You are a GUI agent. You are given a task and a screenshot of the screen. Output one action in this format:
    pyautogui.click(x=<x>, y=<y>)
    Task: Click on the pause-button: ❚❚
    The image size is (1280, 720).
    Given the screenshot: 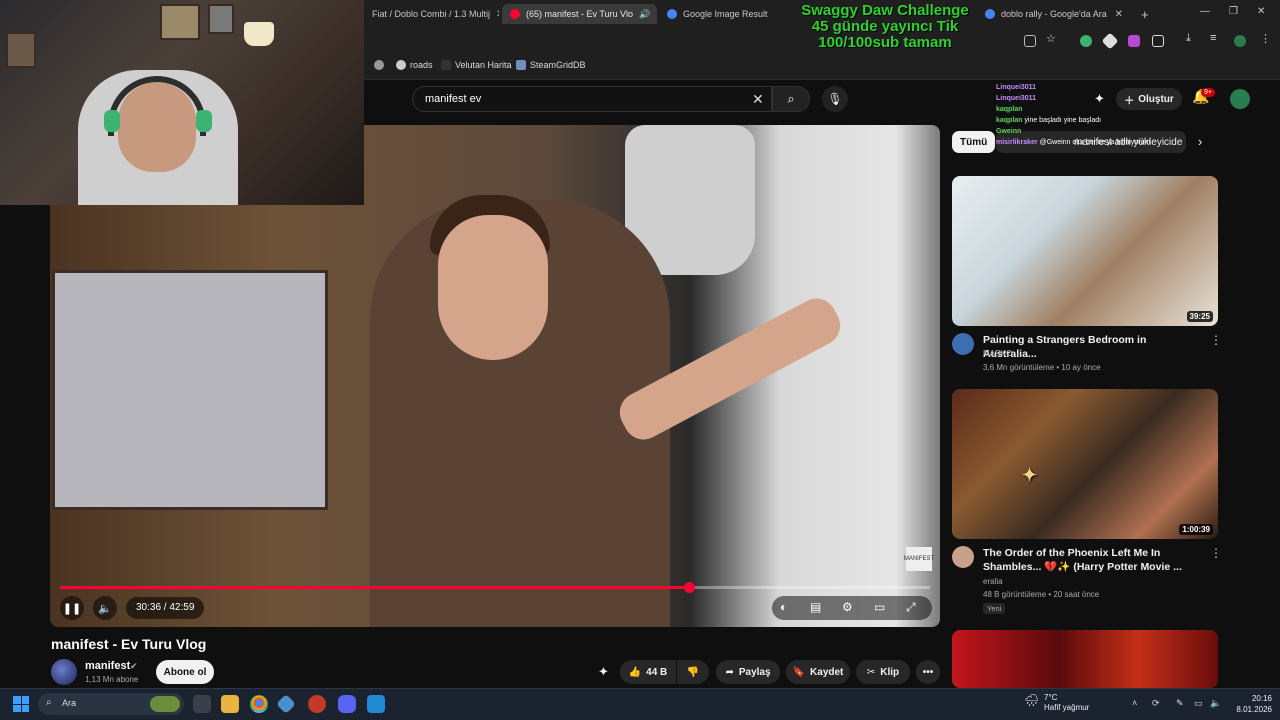 What is the action you would take?
    pyautogui.click(x=72, y=608)
    